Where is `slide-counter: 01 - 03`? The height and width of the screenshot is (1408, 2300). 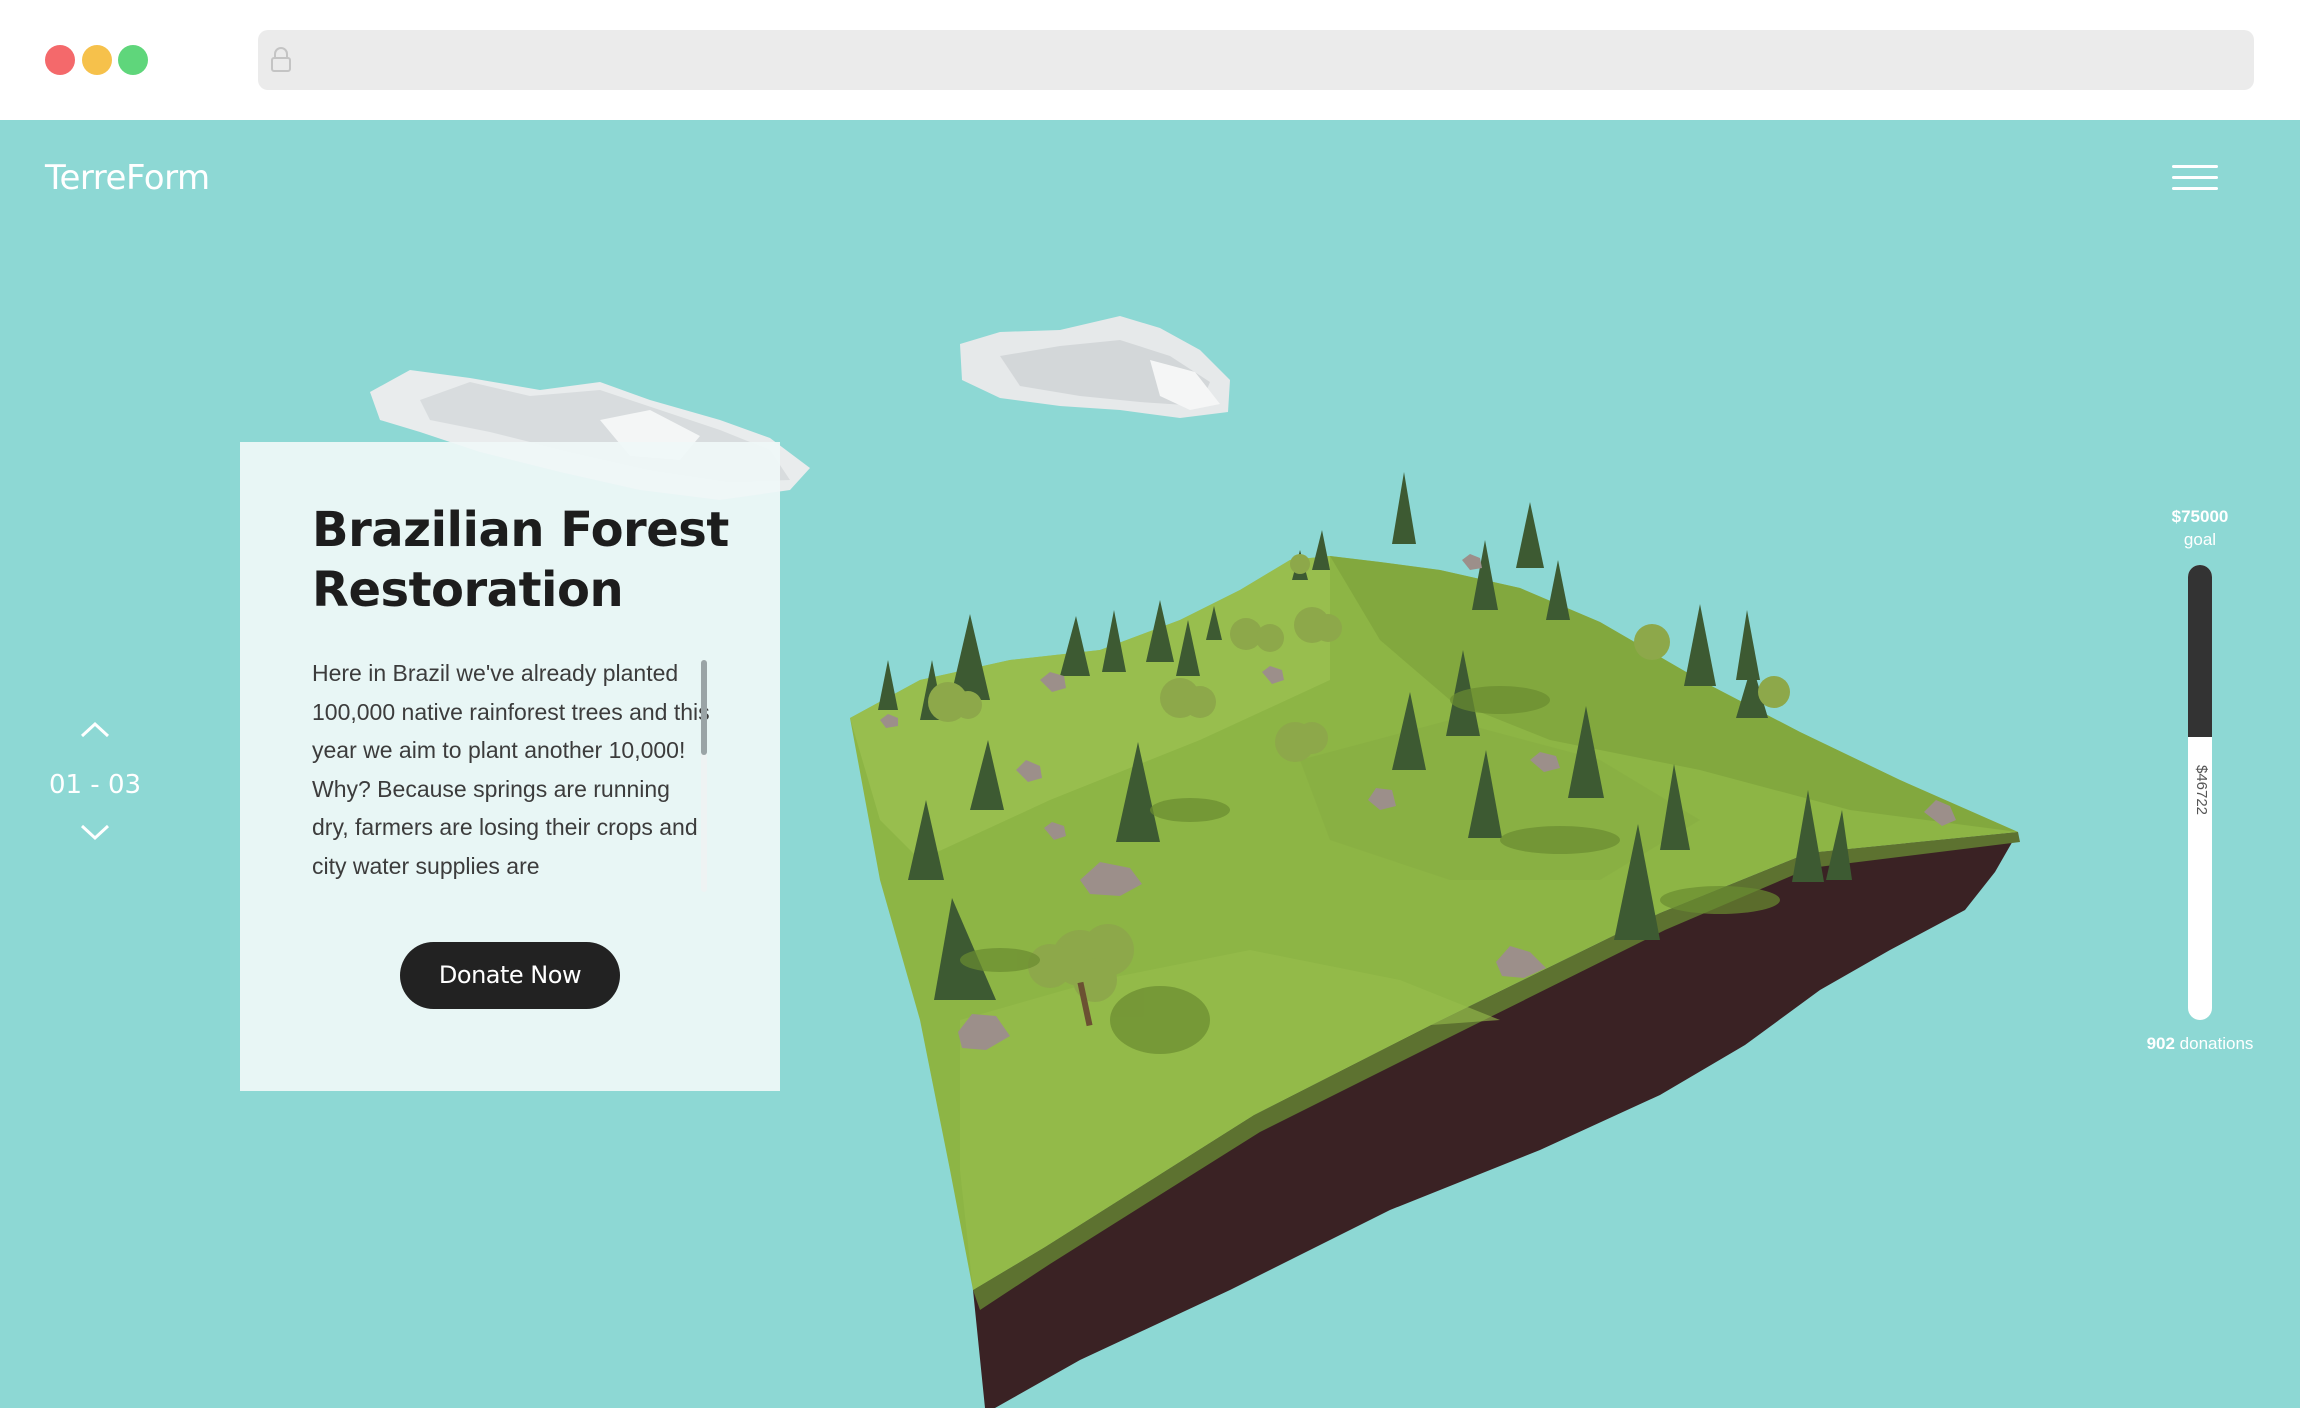
slide-counter: 01 - 03 is located at coordinates (95, 785).